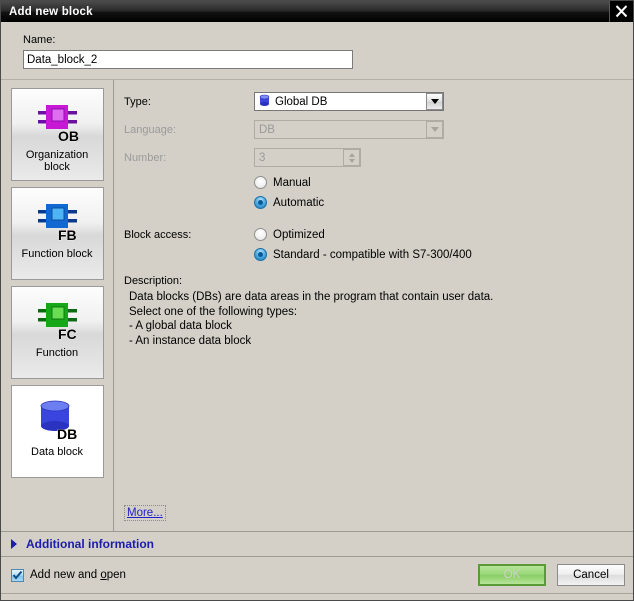 This screenshot has height=601, width=634. What do you see at coordinates (378, 234) in the screenshot?
I see `block-access-optimized-row: Block access: Optimized` at bounding box center [378, 234].